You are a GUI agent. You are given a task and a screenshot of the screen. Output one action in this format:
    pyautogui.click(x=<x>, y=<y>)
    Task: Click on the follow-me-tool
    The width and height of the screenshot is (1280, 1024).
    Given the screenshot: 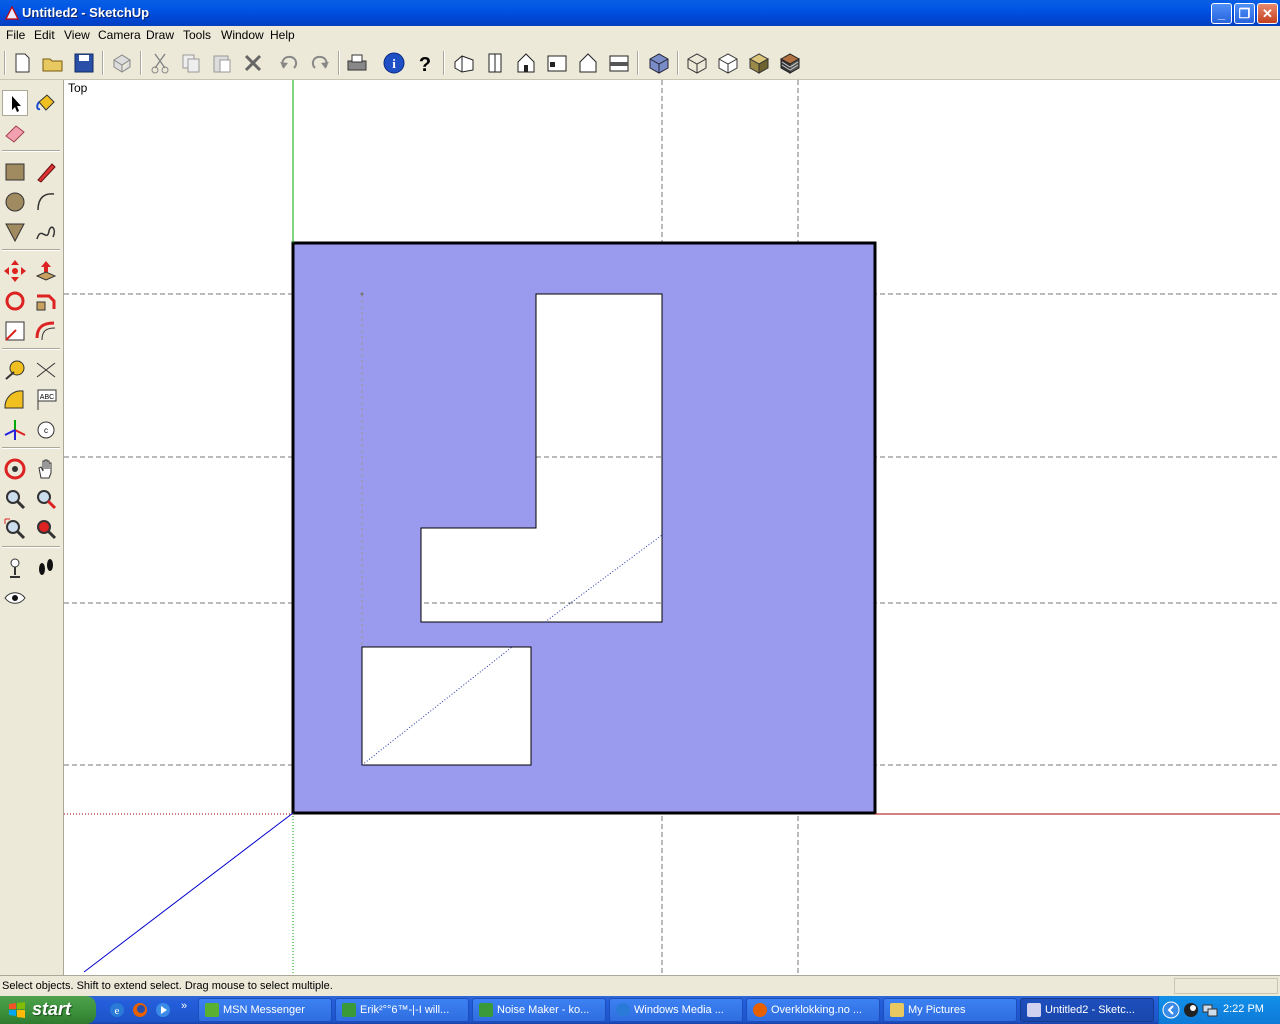 What is the action you would take?
    pyautogui.click(x=46, y=301)
    